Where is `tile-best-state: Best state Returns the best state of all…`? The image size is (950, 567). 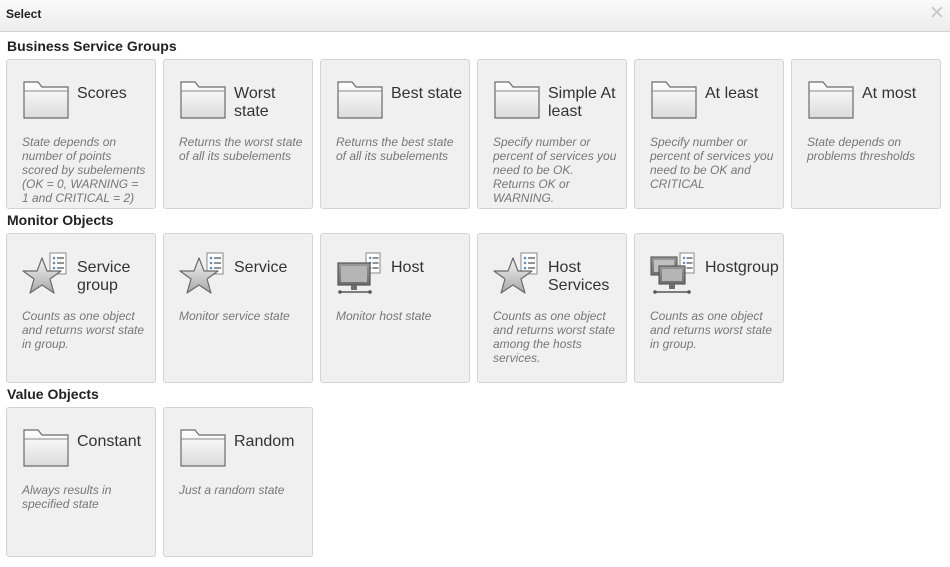
tile-best-state: Best state Returns the best state of all… is located at coordinates (395, 134).